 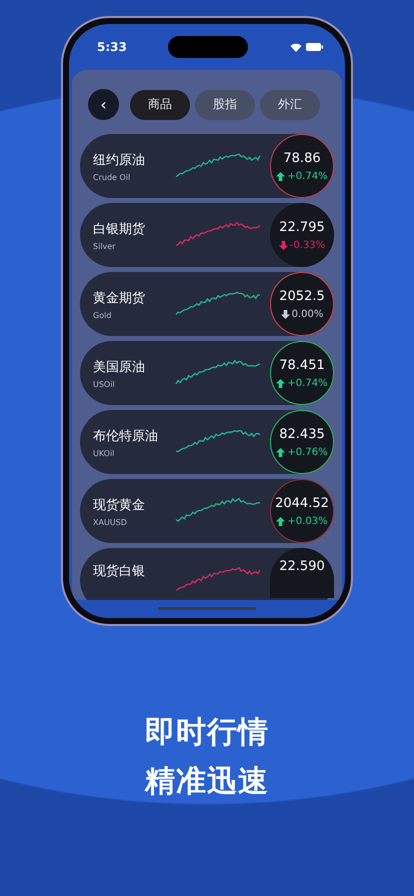 I want to click on headline: 即时行情, so click(x=207, y=733).